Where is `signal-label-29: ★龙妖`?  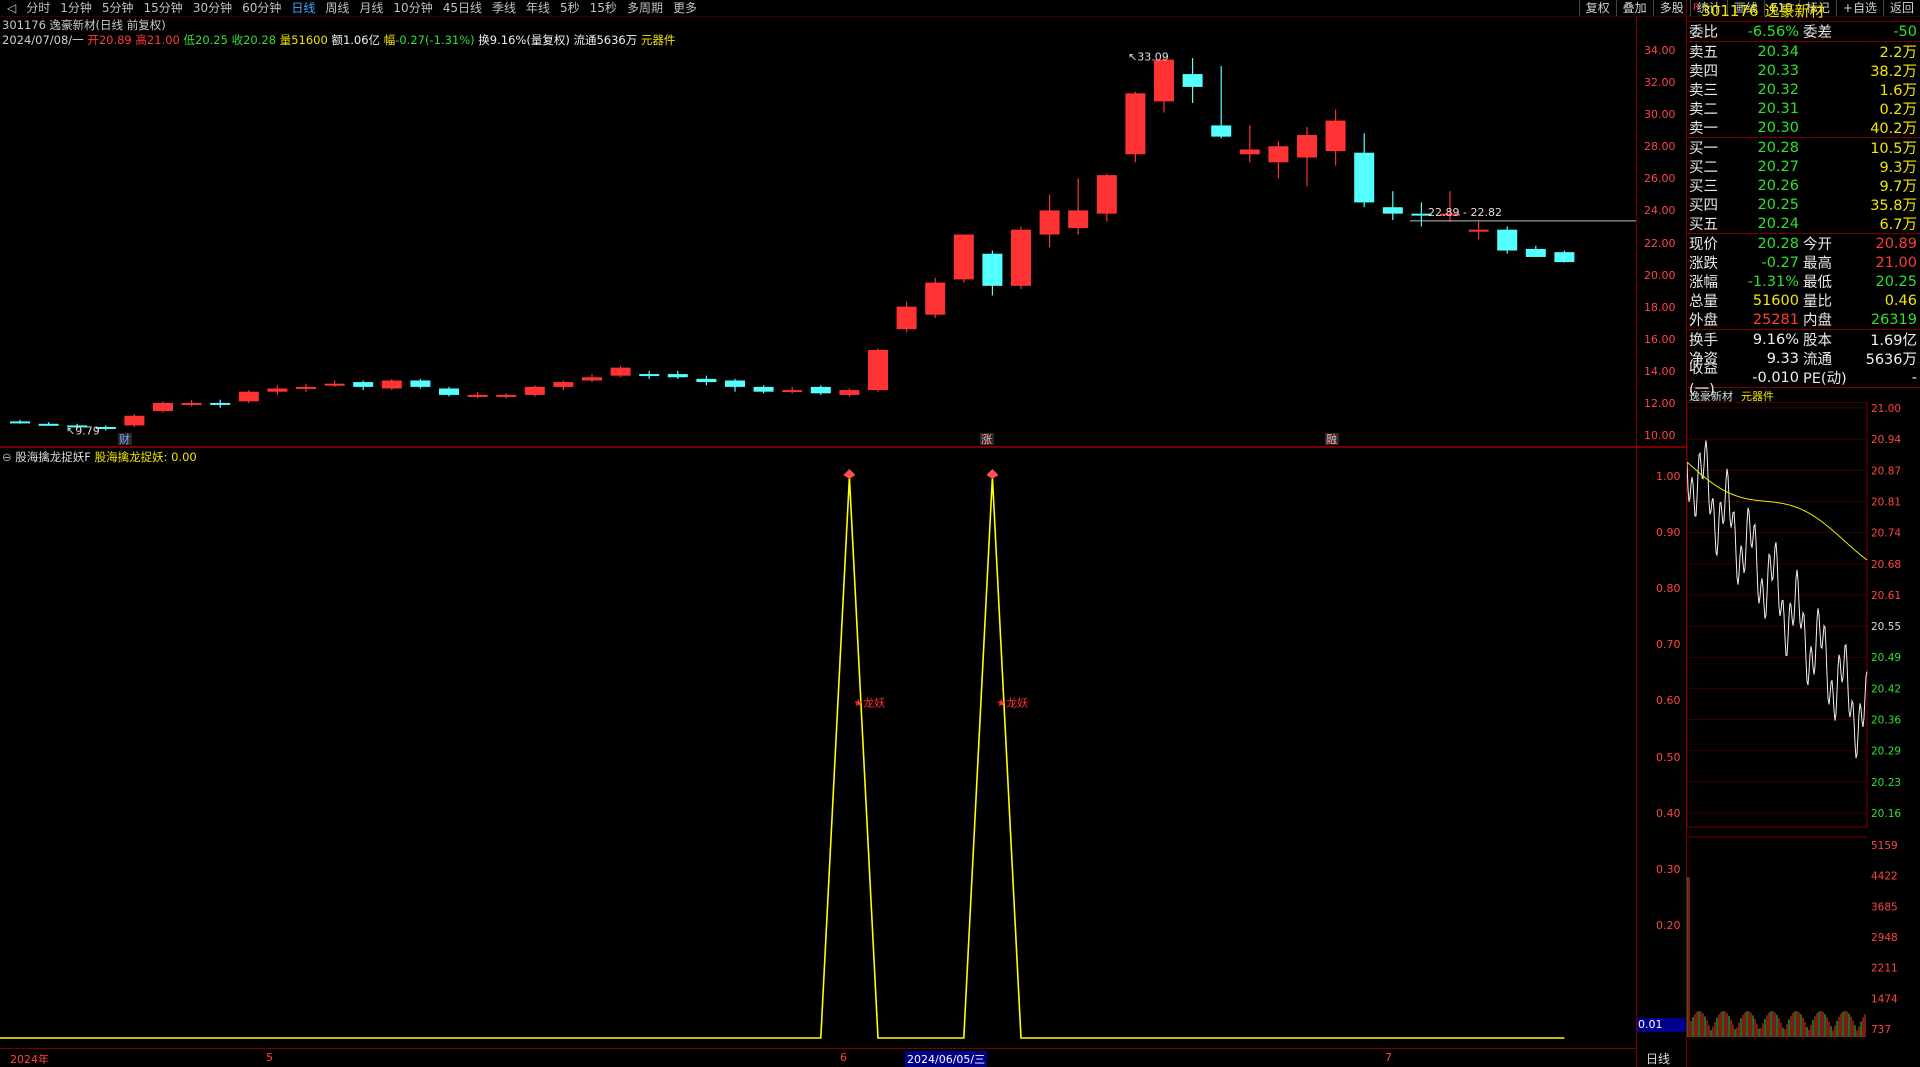 signal-label-29: ★龙妖 is located at coordinates (869, 702).